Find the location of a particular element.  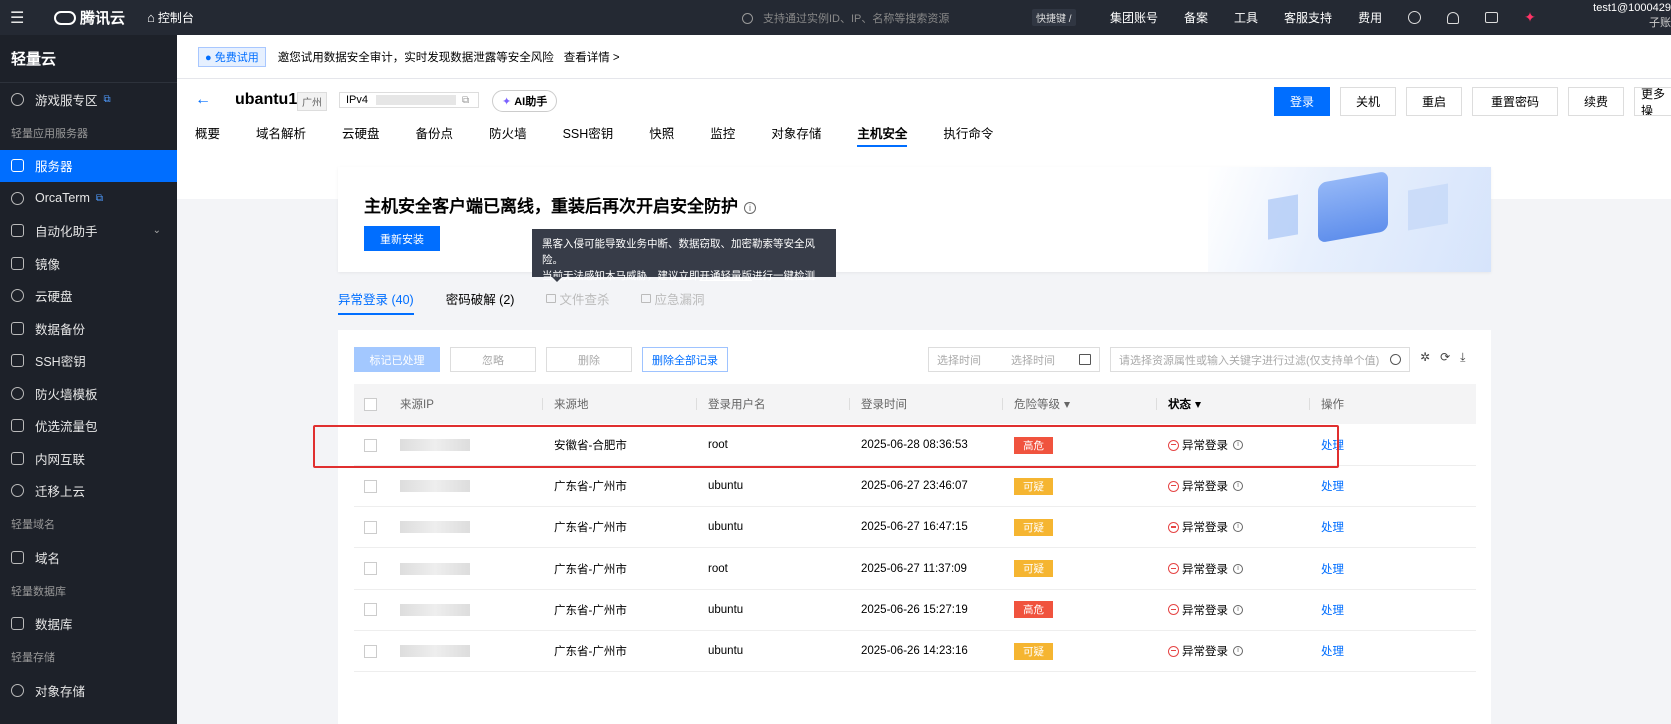

instance-tab: 云硬盘 is located at coordinates (361, 132).